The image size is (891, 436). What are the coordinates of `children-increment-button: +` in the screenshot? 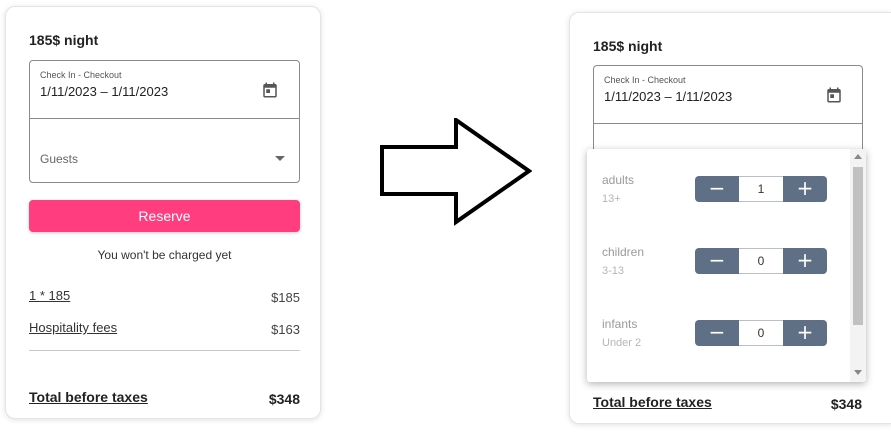 It's located at (805, 261).